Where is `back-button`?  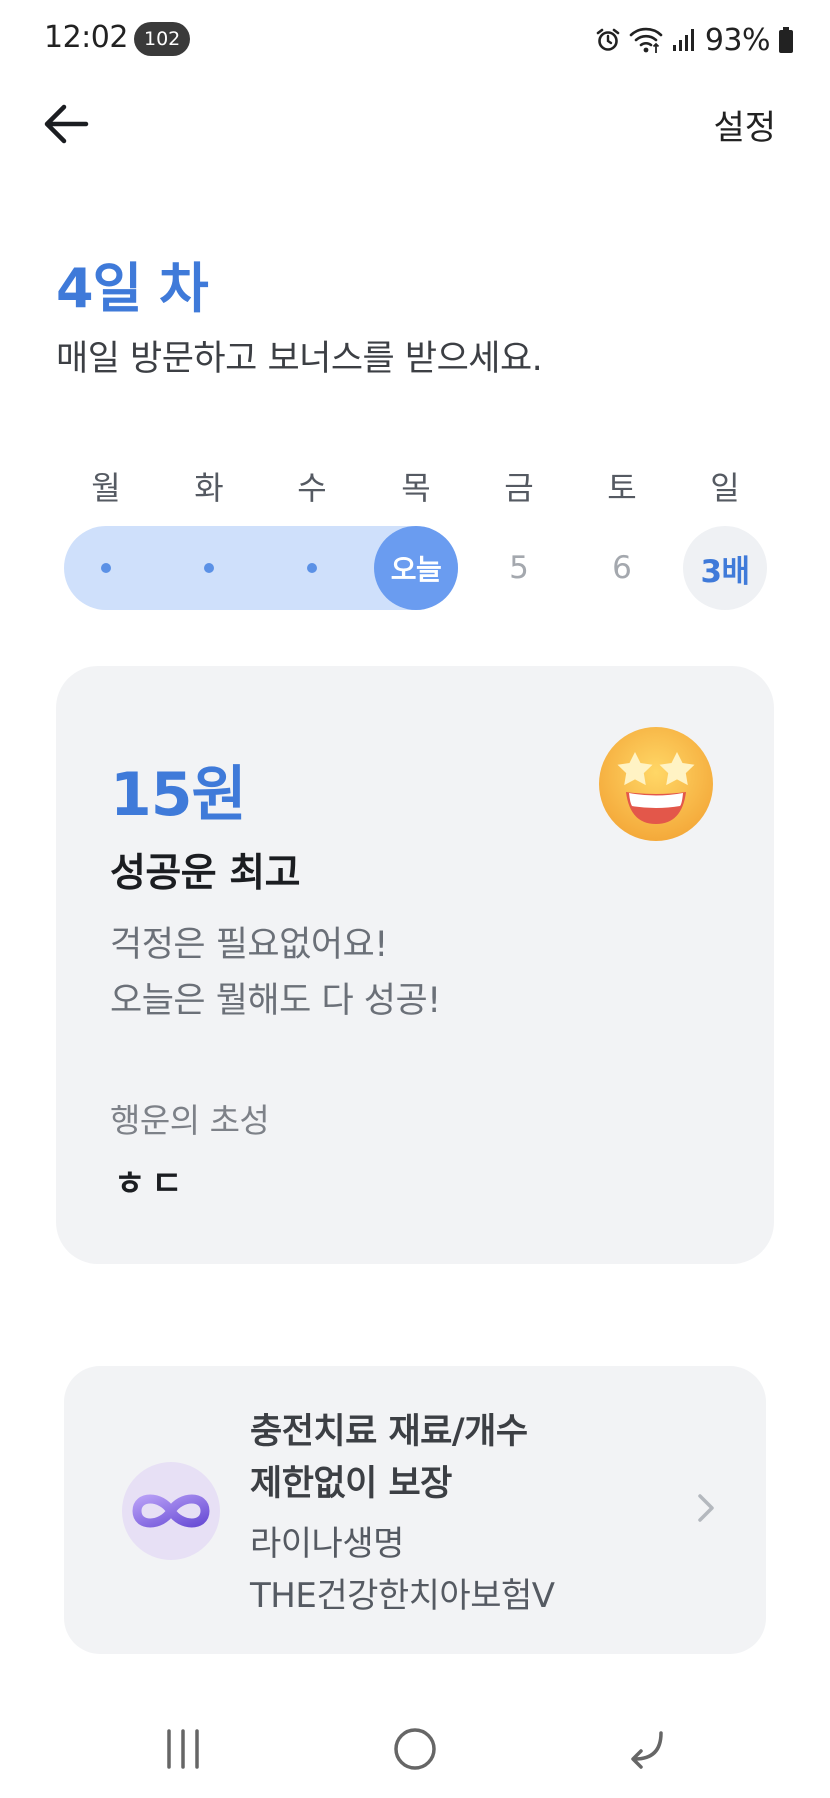 back-button is located at coordinates (66, 124).